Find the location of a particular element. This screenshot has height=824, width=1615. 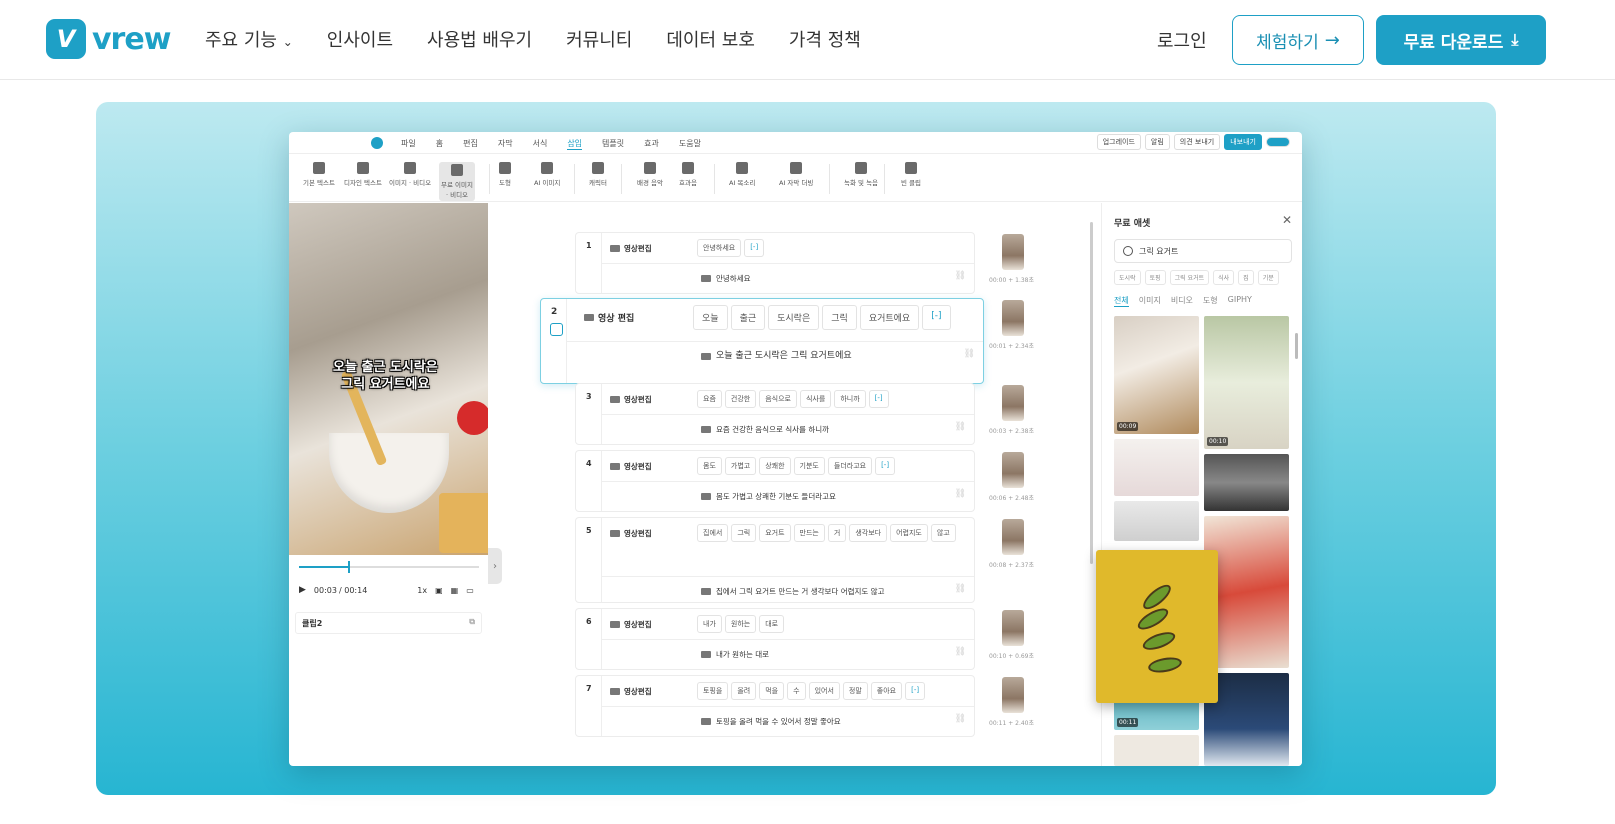

tool-character: 캐릭터 is located at coordinates (598, 174).